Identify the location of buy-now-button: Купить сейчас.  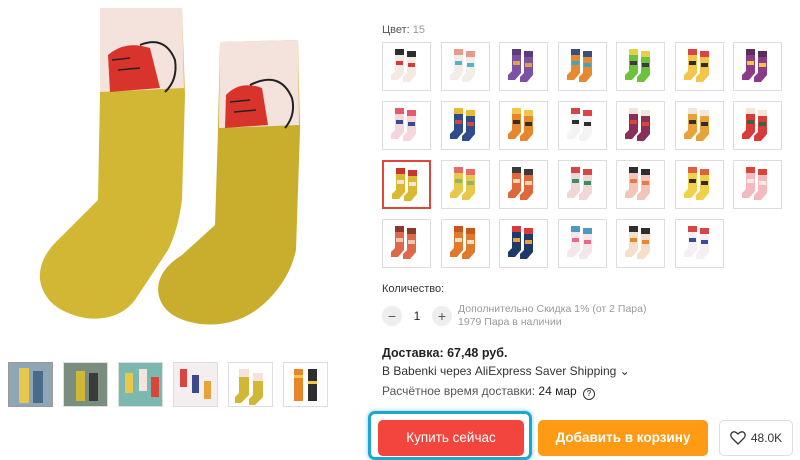
(451, 438).